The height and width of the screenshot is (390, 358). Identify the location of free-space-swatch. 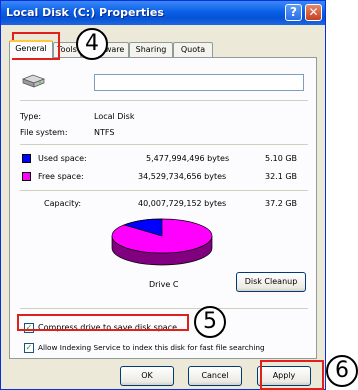
(26, 176).